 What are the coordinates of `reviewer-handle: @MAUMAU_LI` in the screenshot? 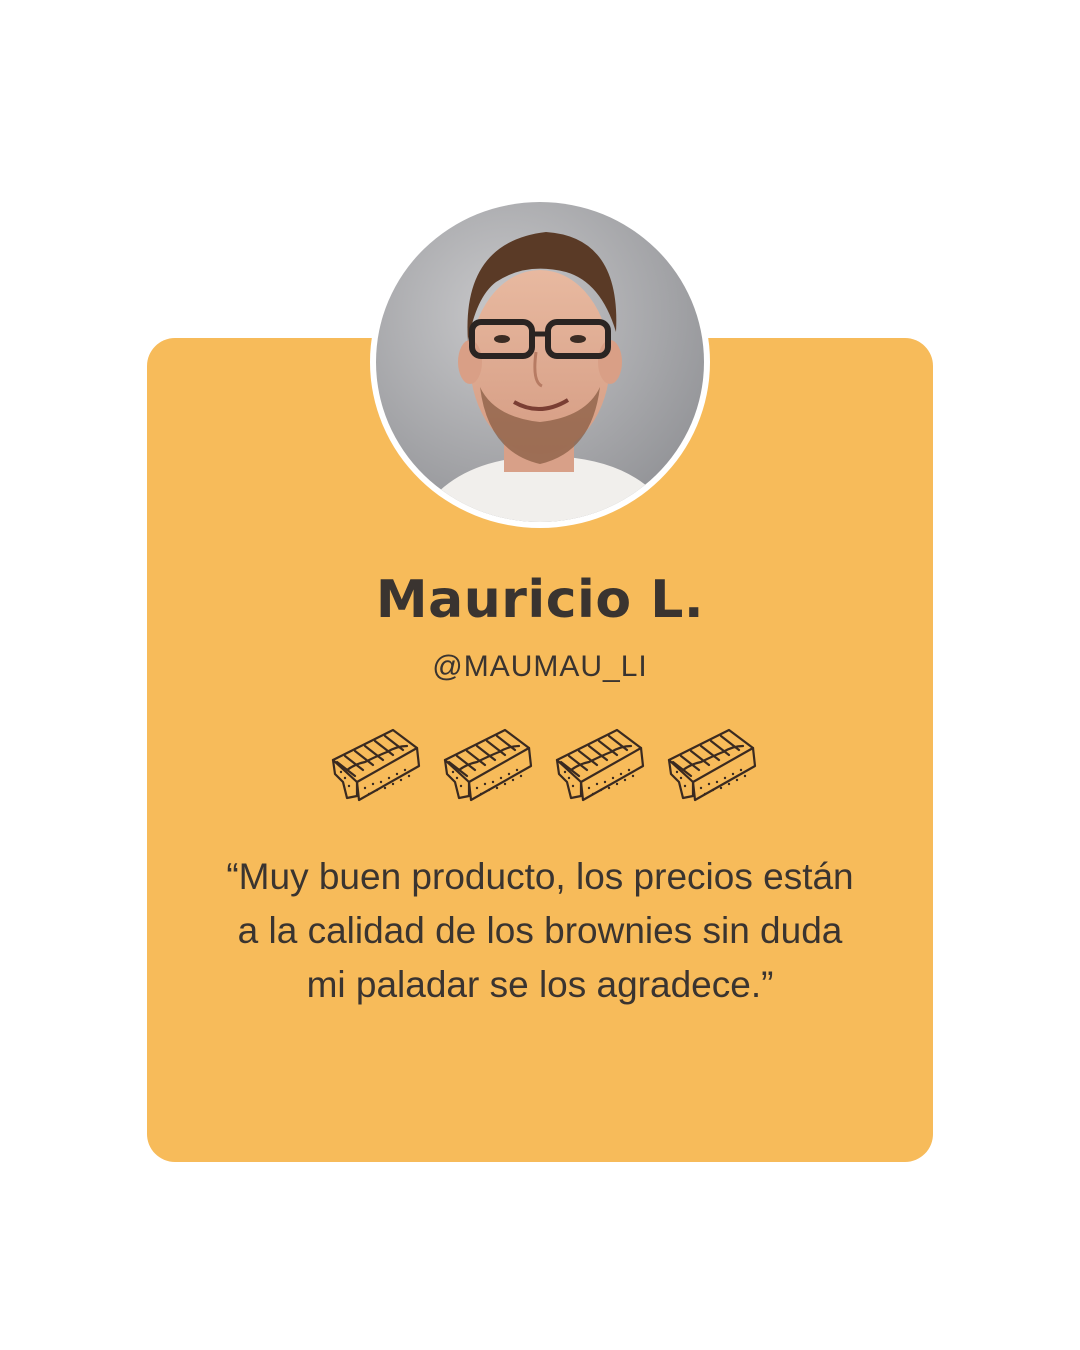 It's located at (540, 666).